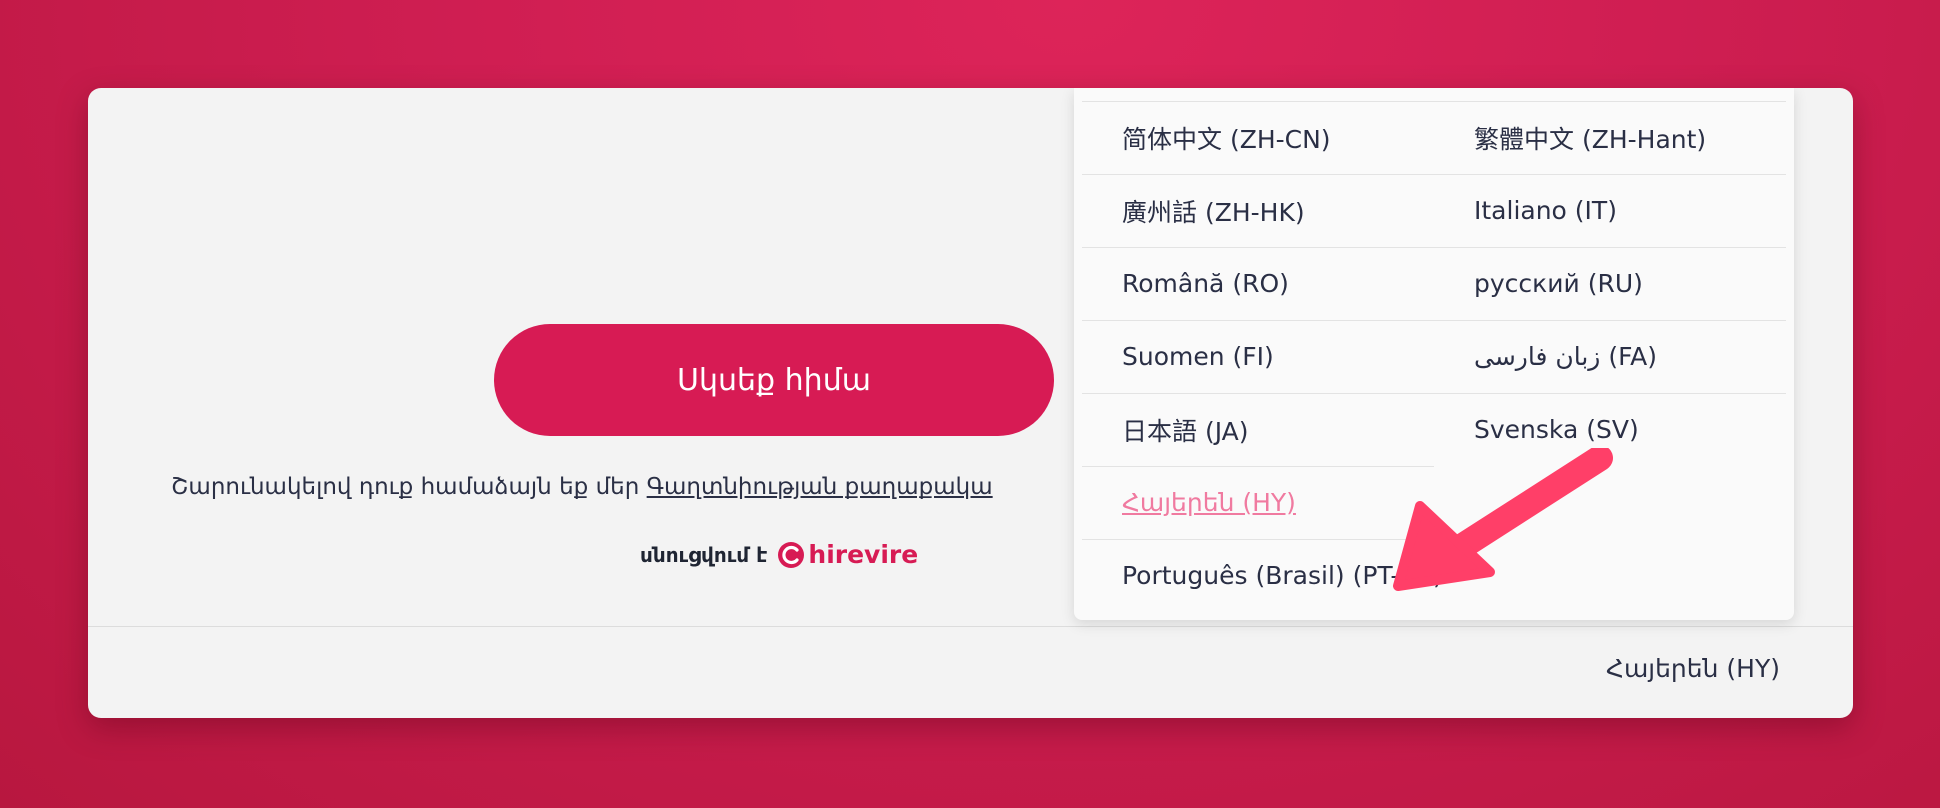 Image resolution: width=1940 pixels, height=808 pixels. I want to click on language-option-zh-hk: 廣州話 (ZH-HK), so click(1258, 210).